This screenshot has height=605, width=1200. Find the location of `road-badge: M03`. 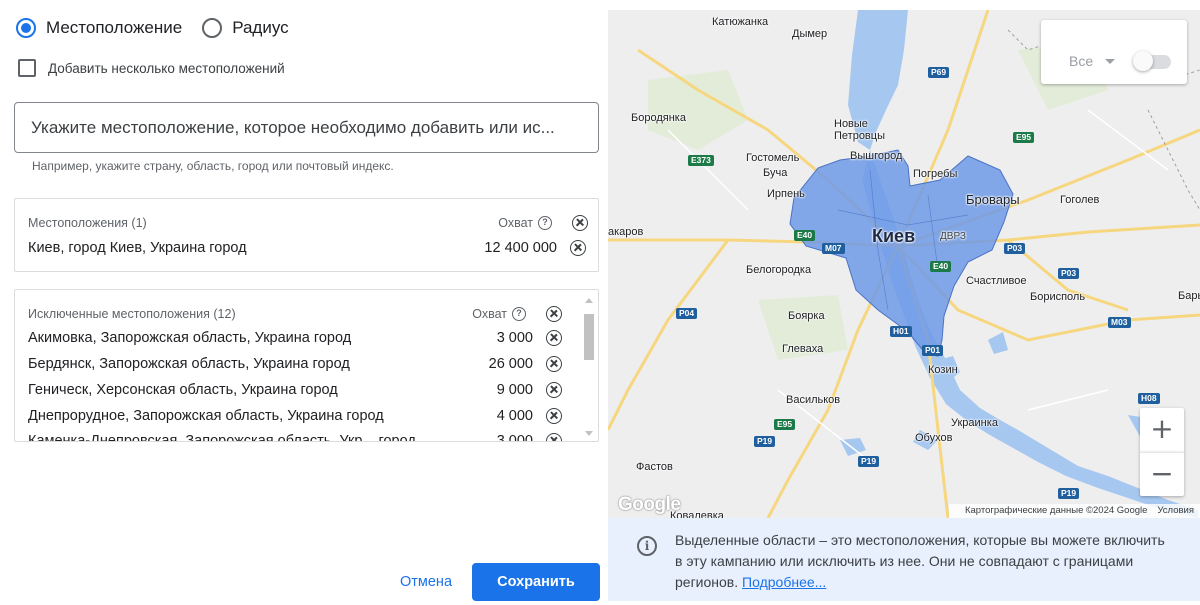

road-badge: M03 is located at coordinates (1119, 322).